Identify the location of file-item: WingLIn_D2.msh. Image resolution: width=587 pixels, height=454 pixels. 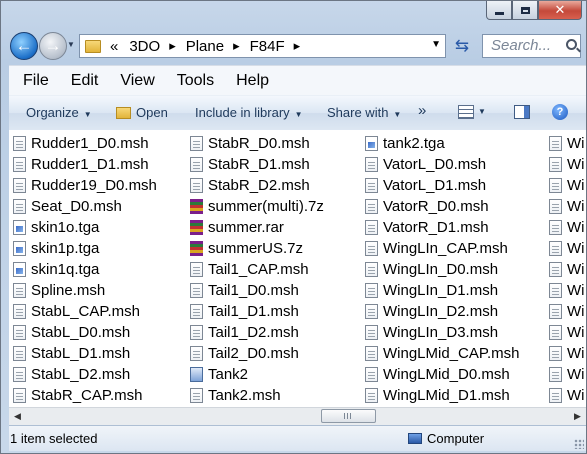
(431, 311).